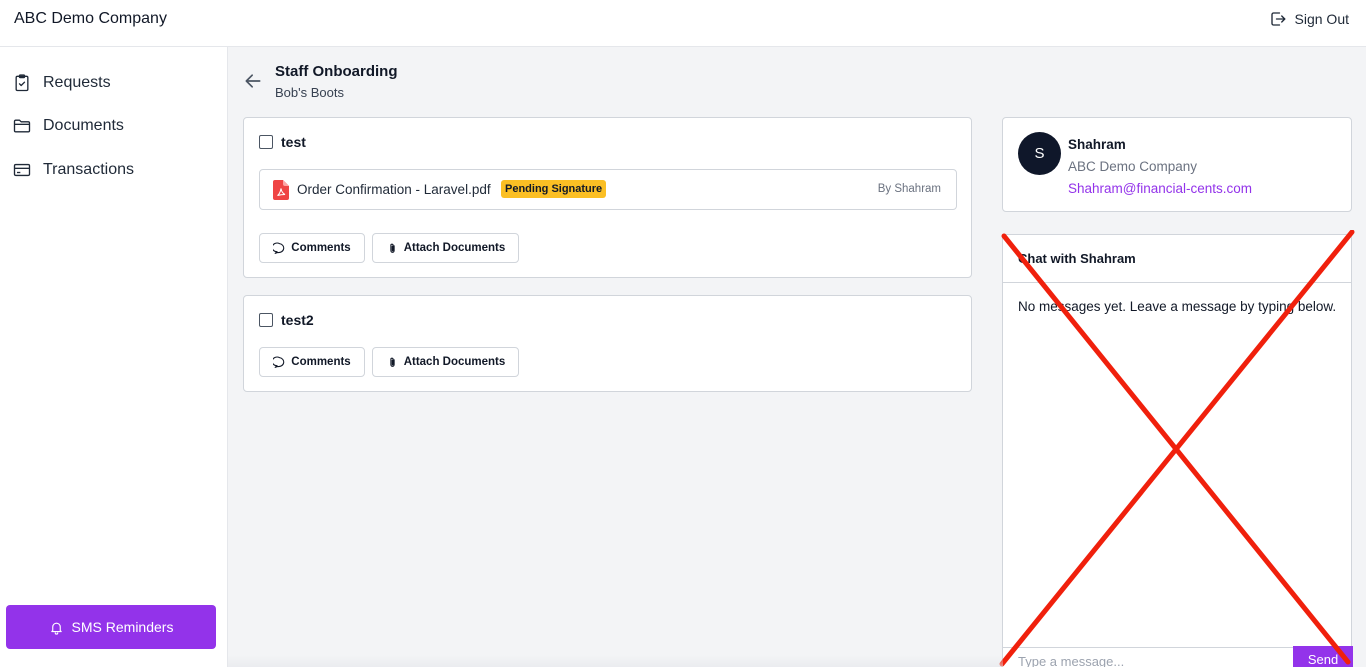 The height and width of the screenshot is (667, 1366). I want to click on sidebar-item-transactions: Transactions, so click(73, 170).